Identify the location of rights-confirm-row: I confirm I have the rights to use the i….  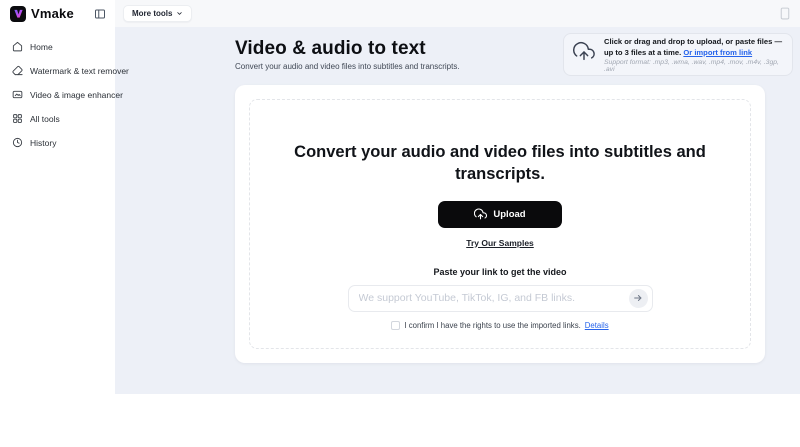
(500, 325).